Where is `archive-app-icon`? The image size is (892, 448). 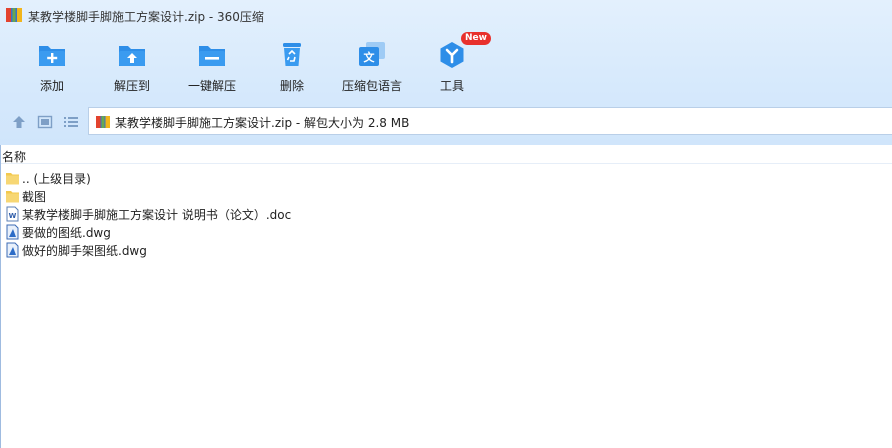 archive-app-icon is located at coordinates (14, 15).